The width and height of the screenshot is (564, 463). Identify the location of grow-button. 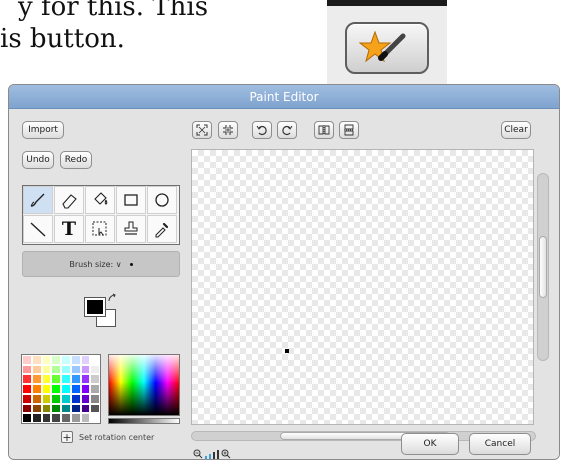
(202, 130).